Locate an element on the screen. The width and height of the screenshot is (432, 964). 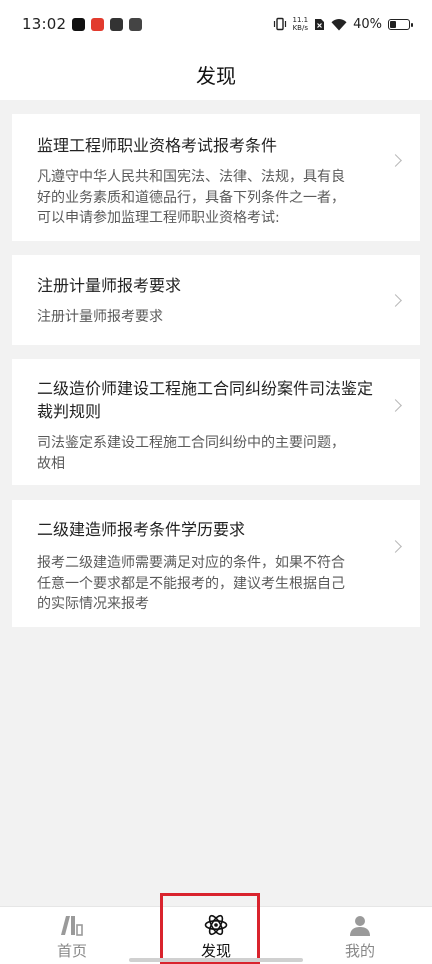
battery-percent: 40% is located at coordinates (367, 24).